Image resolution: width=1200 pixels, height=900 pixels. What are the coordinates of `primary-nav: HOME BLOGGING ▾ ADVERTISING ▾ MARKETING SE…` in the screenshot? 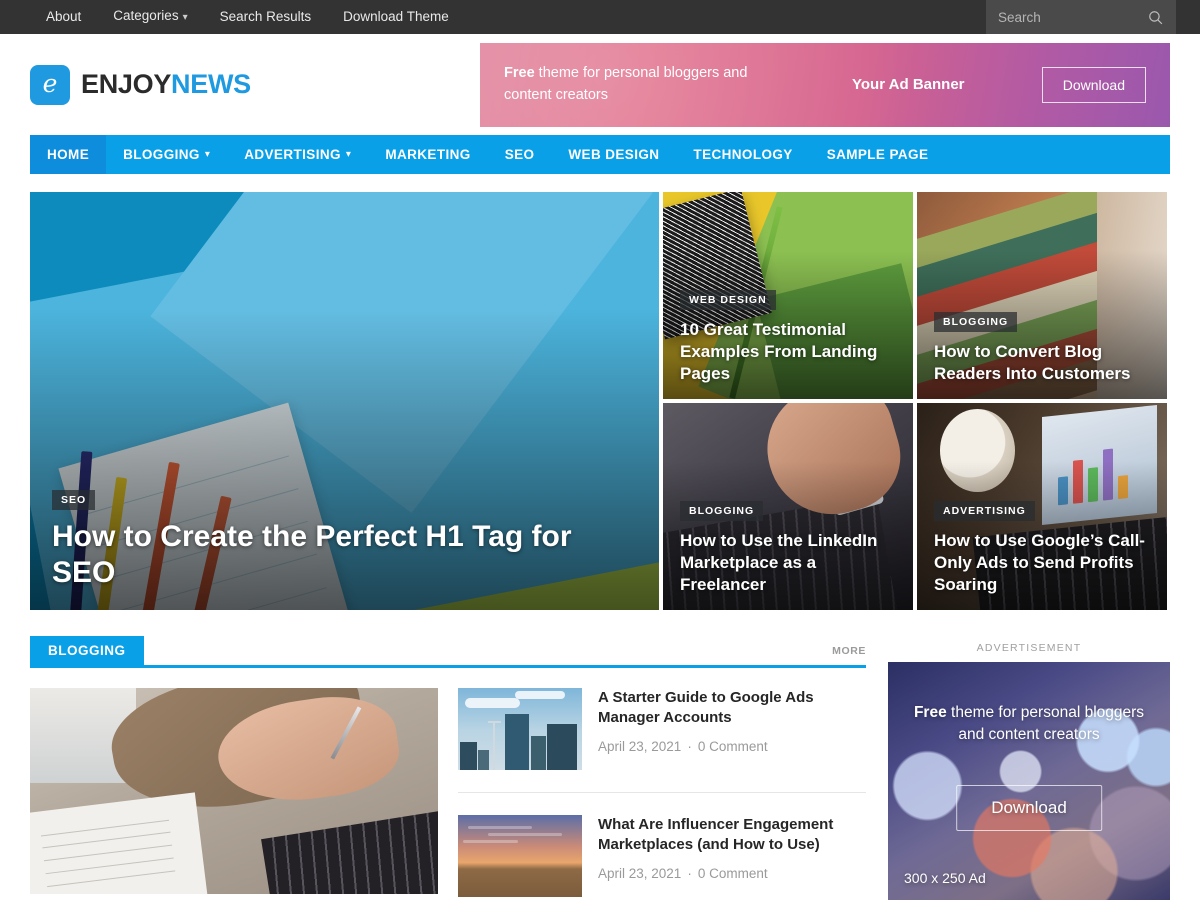 It's located at (600, 154).